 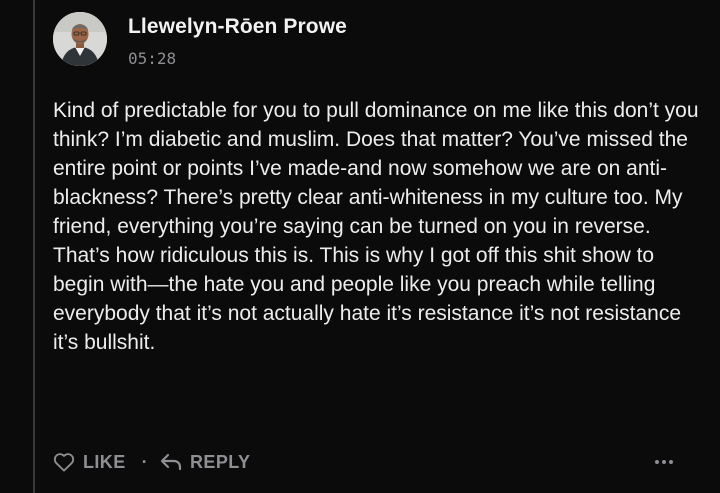 I want to click on like-button: LIKE, so click(x=89, y=462).